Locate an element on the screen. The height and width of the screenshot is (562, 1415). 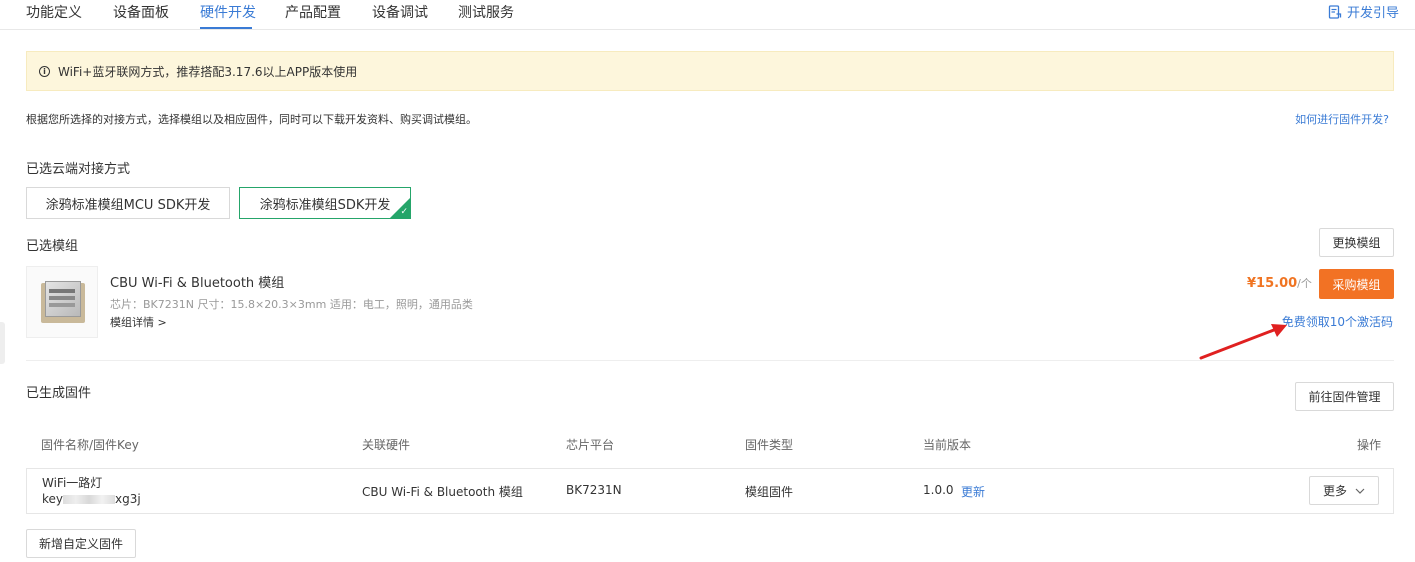
module-details-link: 模组详情 > is located at coordinates (138, 322).